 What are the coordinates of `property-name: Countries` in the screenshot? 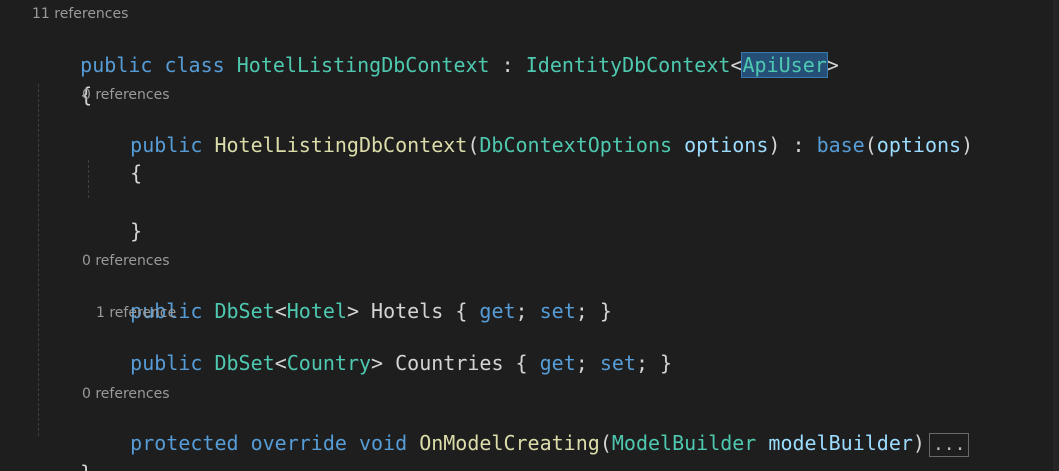 It's located at (449, 363).